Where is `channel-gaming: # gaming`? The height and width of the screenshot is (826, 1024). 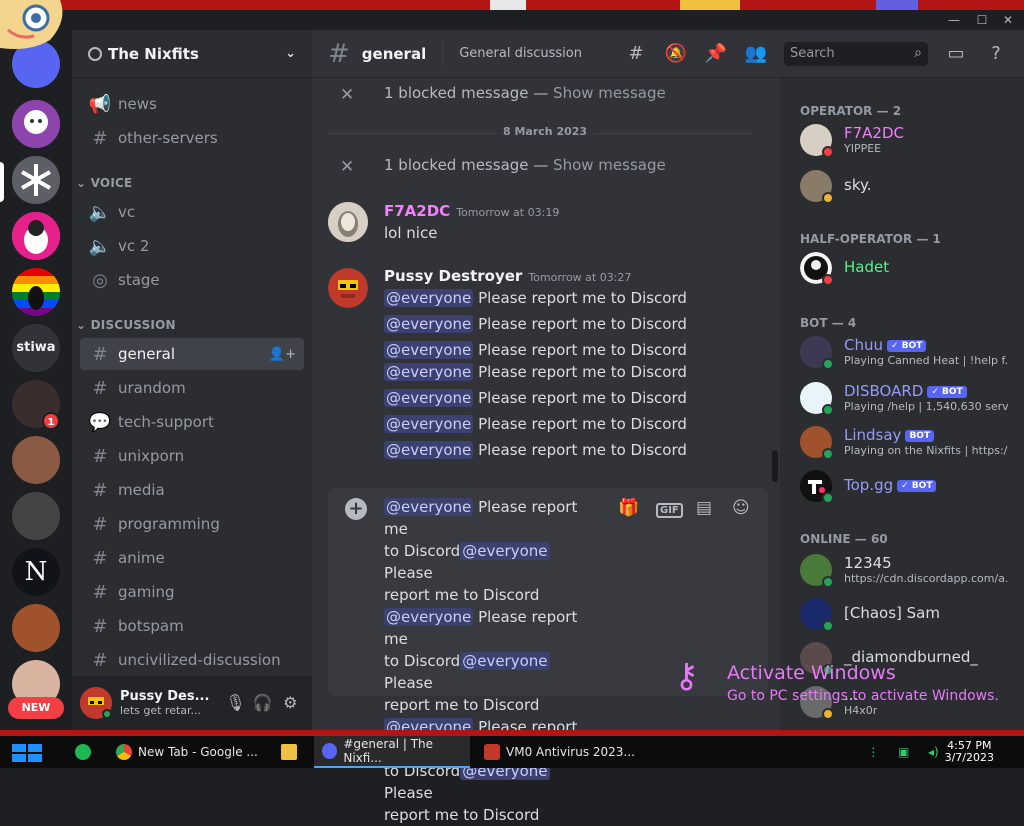
channel-gaming: # gaming is located at coordinates (192, 592).